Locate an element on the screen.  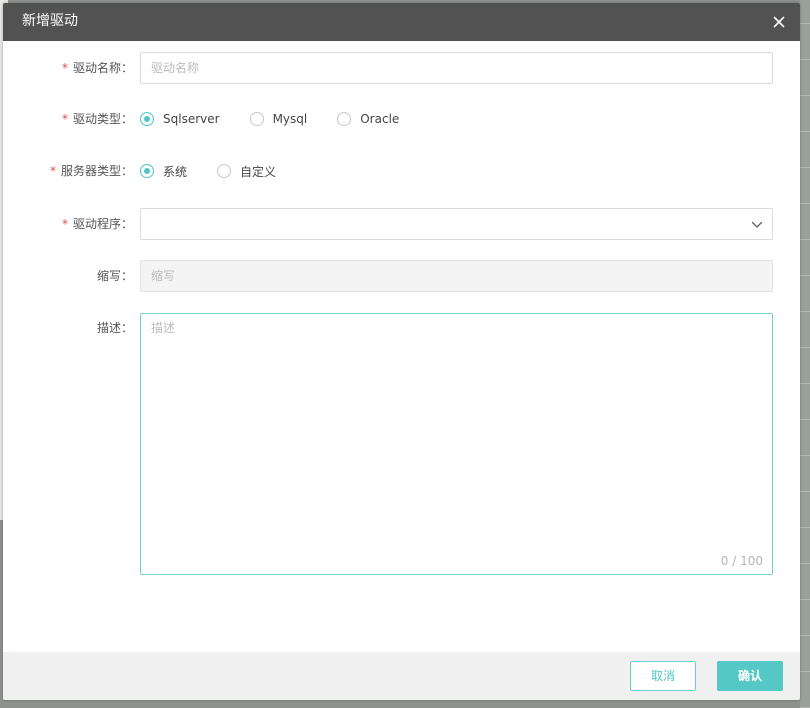
description-char-counter: 0 / 100 is located at coordinates (741, 561).